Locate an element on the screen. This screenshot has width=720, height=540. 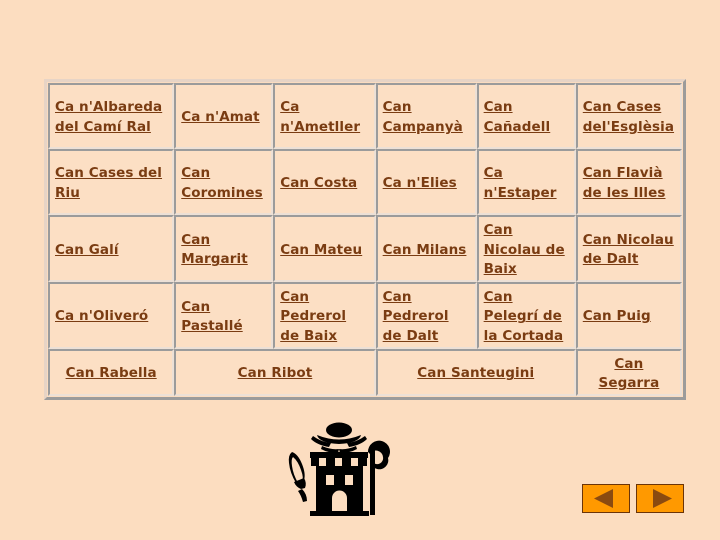
link-can-cases-del-riu: Can Cases del Riu is located at coordinates (108, 183).